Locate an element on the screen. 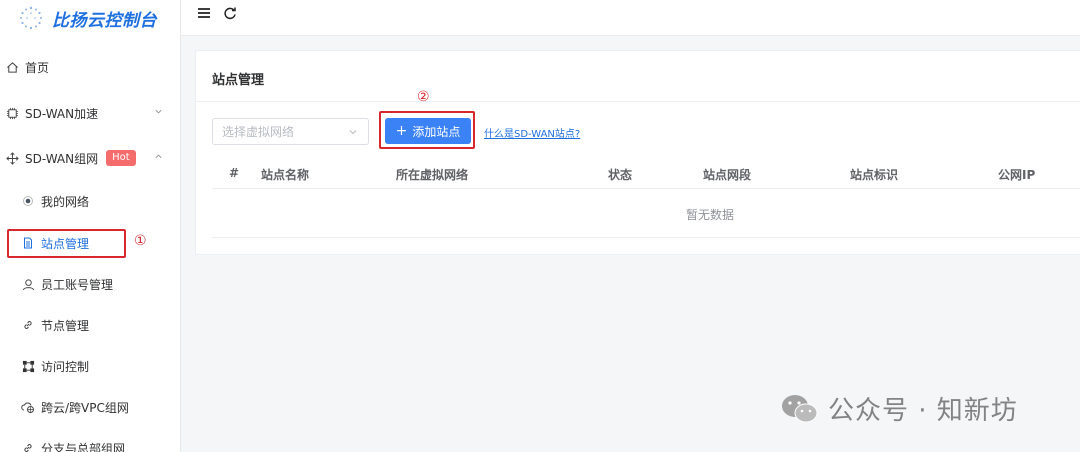 The height and width of the screenshot is (452, 1080). column-header: 所在虚拟网络 is located at coordinates (432, 175).